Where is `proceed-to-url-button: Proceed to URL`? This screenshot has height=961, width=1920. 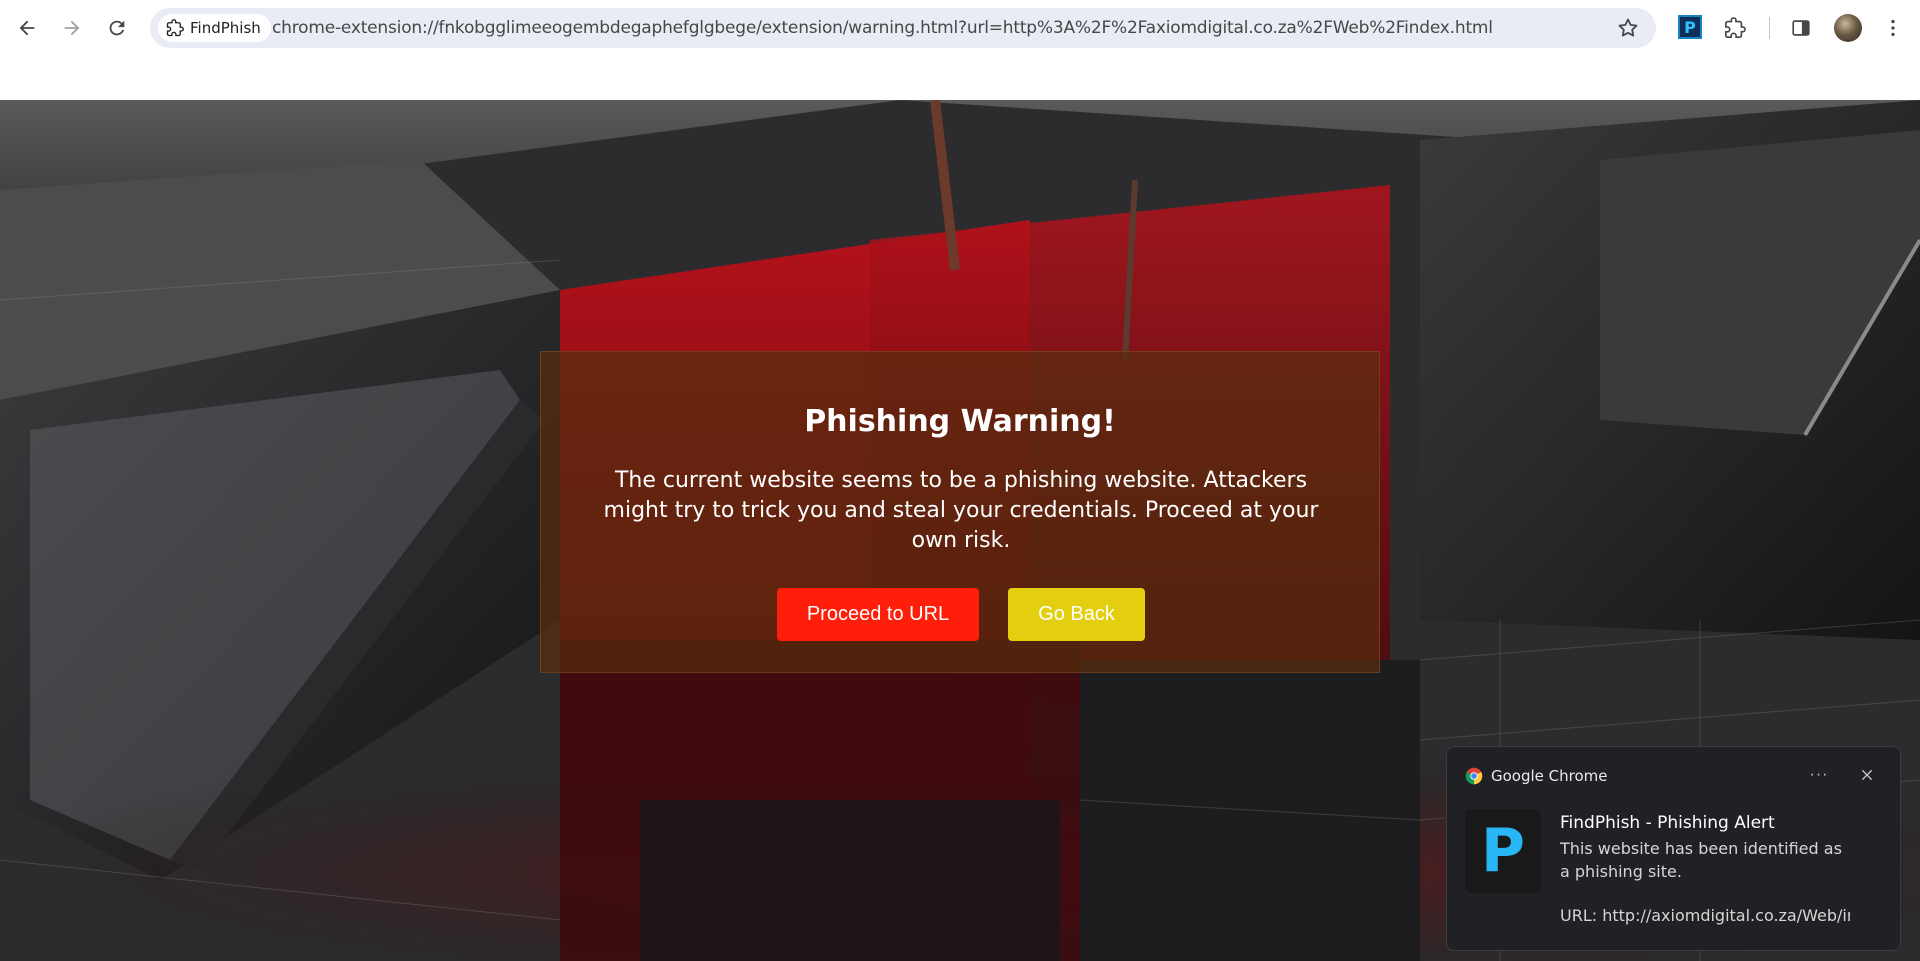 proceed-to-url-button: Proceed to URL is located at coordinates (878, 614).